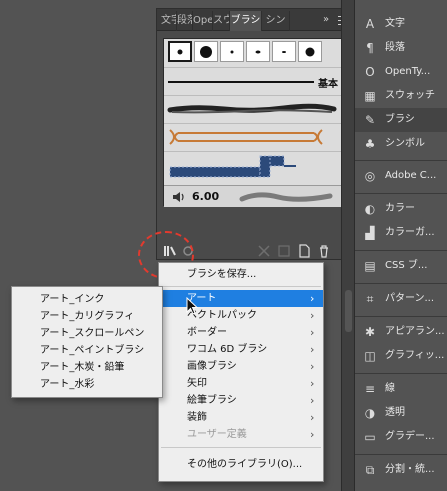  I want to click on dock-item-paragraph: ¶ 段落, so click(401, 48).